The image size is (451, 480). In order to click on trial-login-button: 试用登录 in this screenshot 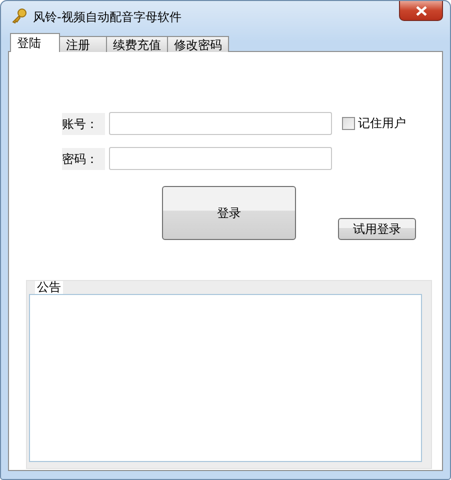, I will do `click(377, 229)`.